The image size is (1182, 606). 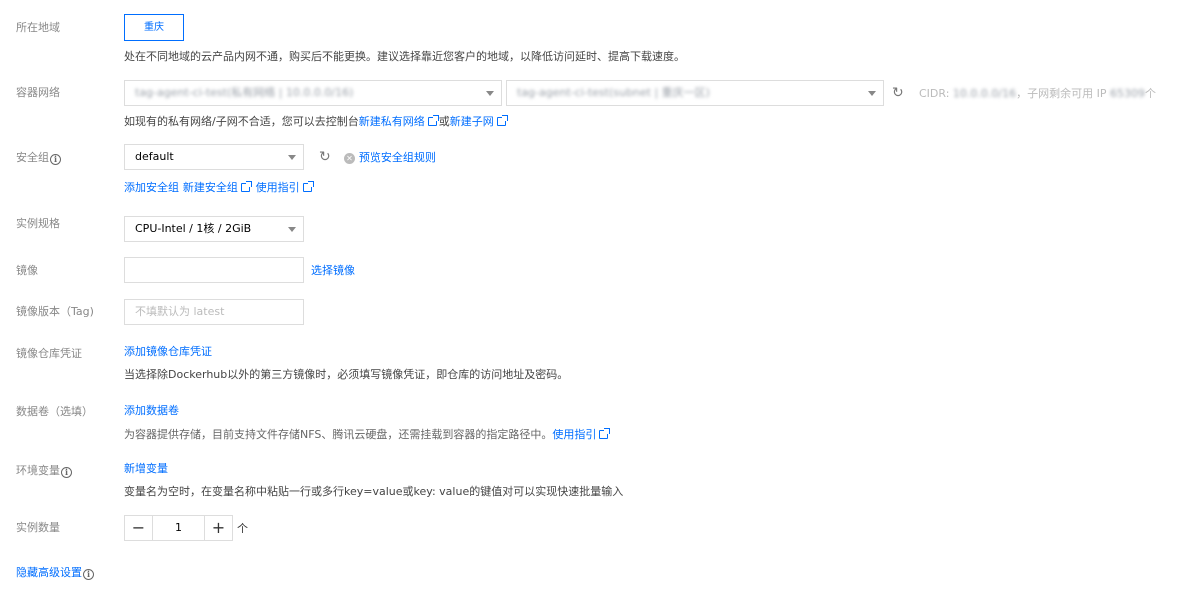 What do you see at coordinates (349, 158) in the screenshot?
I see `close-circle-icon: ✕` at bounding box center [349, 158].